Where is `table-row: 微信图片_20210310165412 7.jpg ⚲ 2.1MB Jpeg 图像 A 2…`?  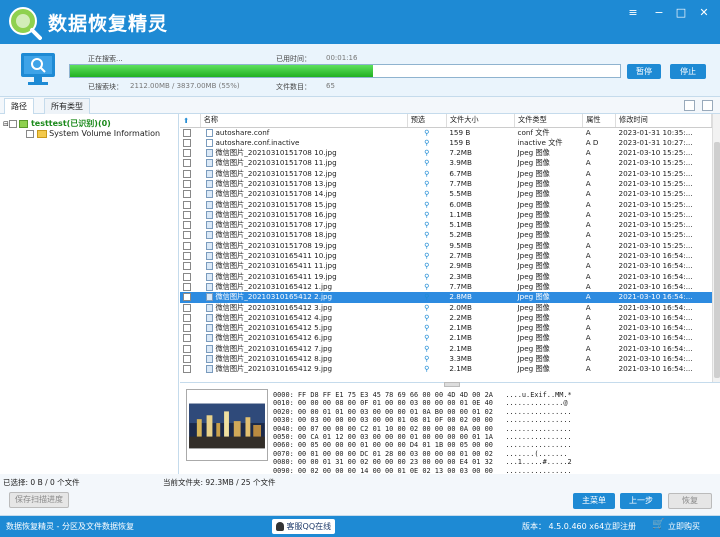 table-row: 微信图片_20210310165412 7.jpg ⚲ 2.1MB Jpeg 图像 A 2… is located at coordinates (446, 349).